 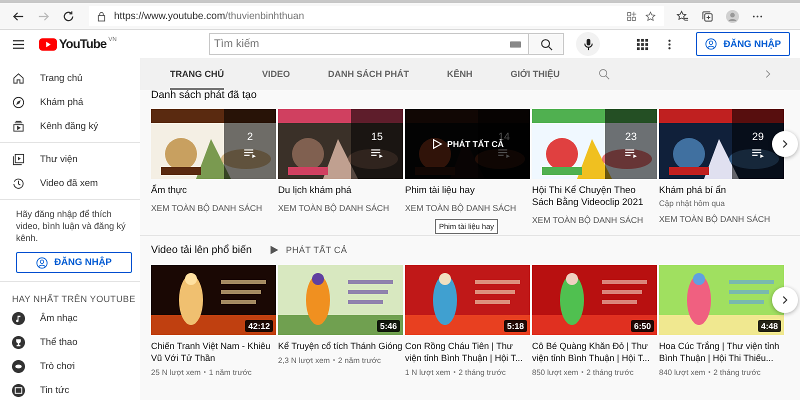 What do you see at coordinates (594, 197) in the screenshot?
I see `playlist-title: Hội Thi Kể Chuyện Theo Sách Bằng Videoclip 2021` at bounding box center [594, 197].